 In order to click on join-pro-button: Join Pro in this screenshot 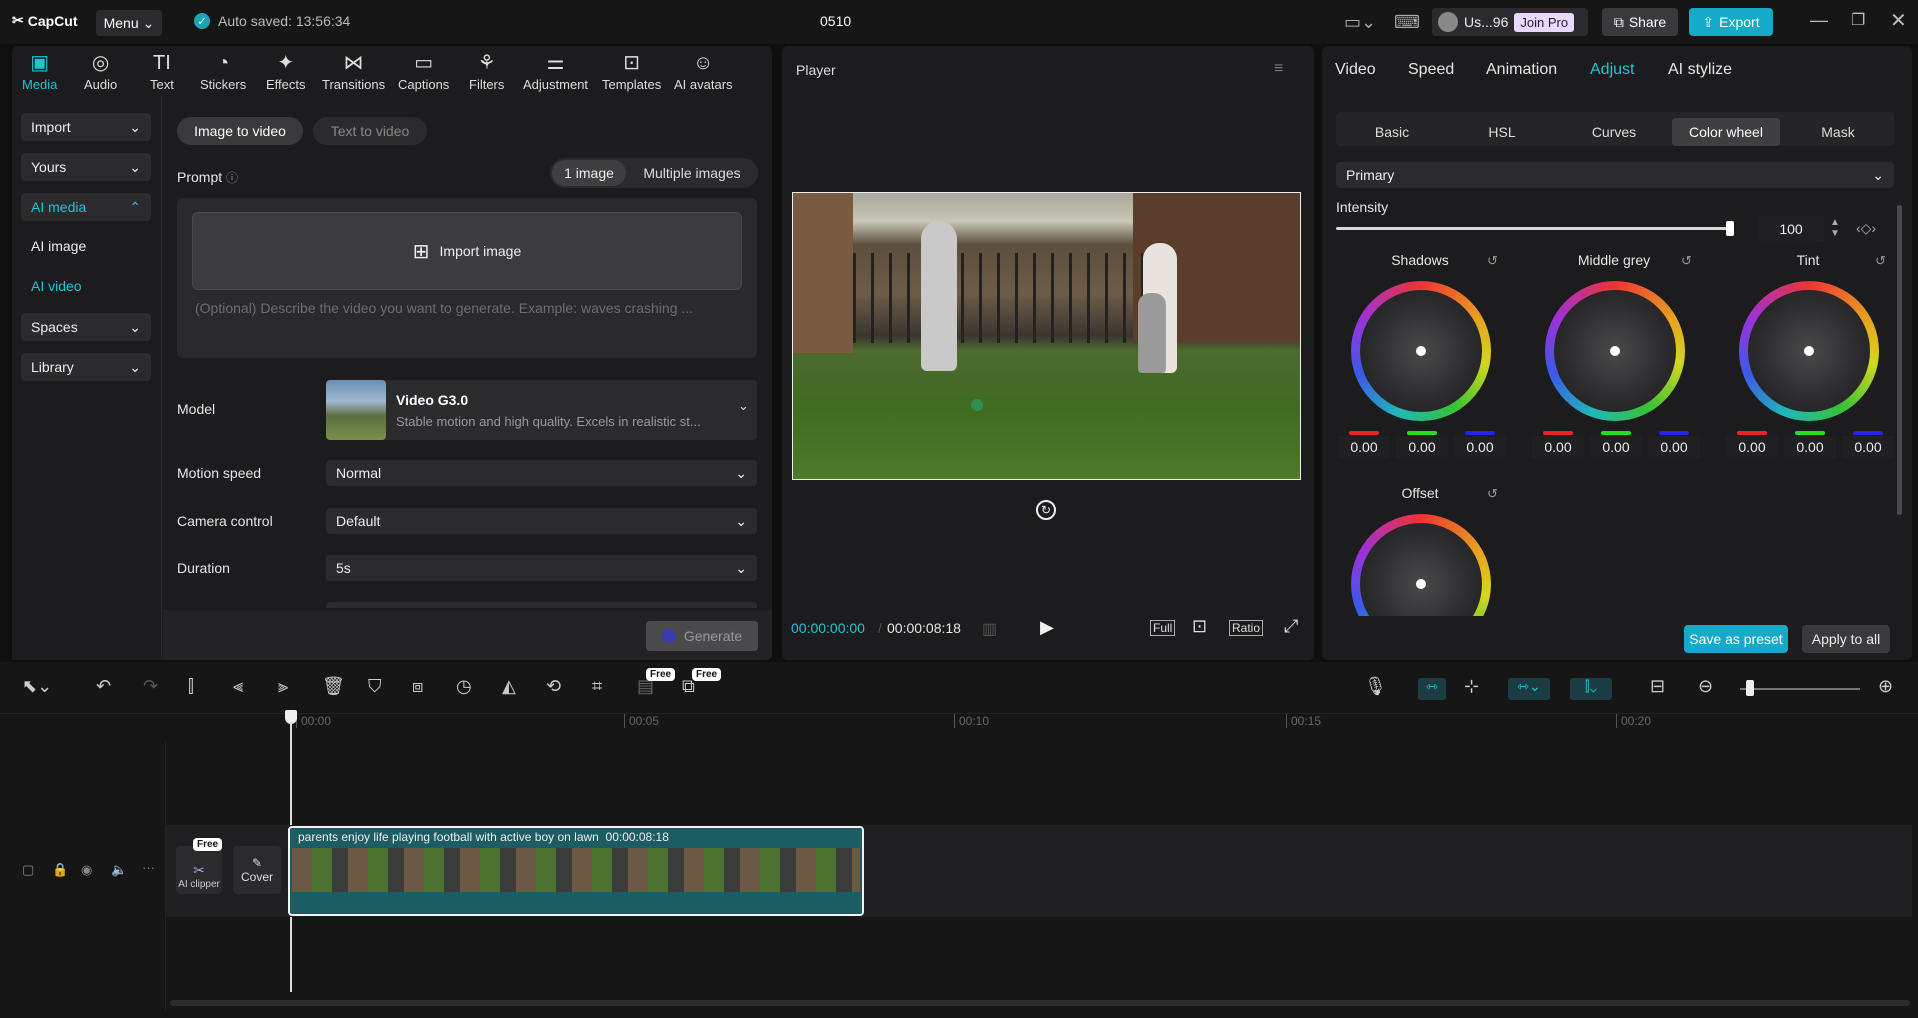, I will do `click(1544, 22)`.